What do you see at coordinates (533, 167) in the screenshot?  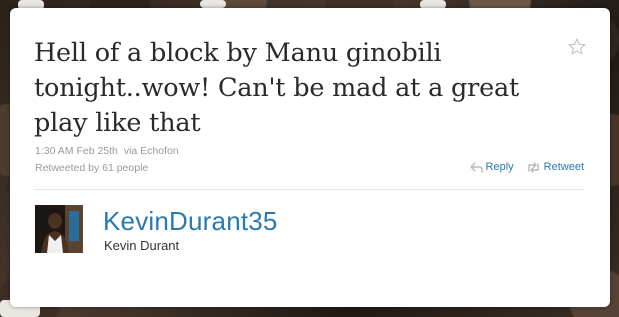 I see `retweet-icon` at bounding box center [533, 167].